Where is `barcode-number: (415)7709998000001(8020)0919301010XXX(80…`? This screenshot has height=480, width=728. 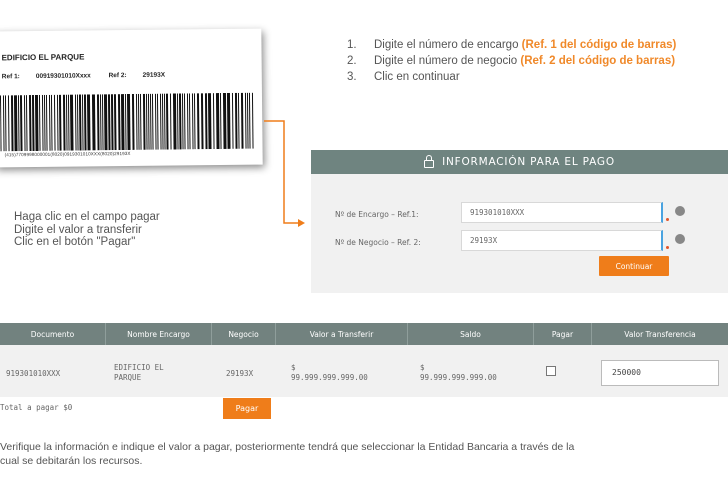 barcode-number: (415)7709998000001(8020)0919301010XXX(80… is located at coordinates (67, 154).